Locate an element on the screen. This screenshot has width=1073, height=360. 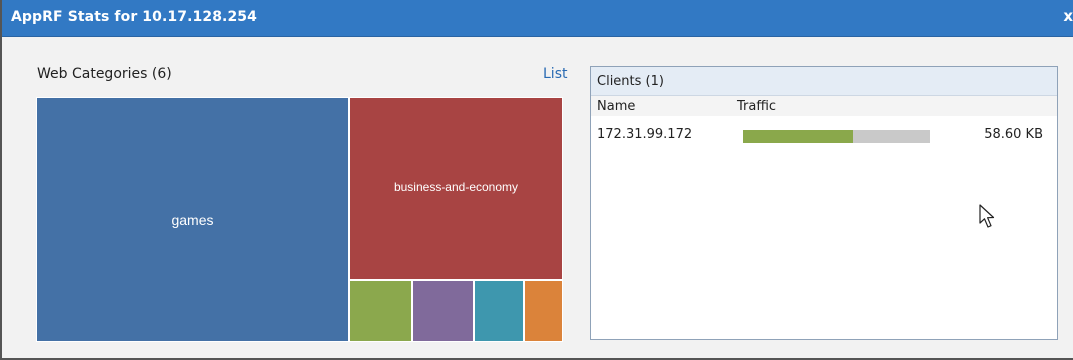
treemap-tile-label: business-and-economy is located at coordinates (456, 186).